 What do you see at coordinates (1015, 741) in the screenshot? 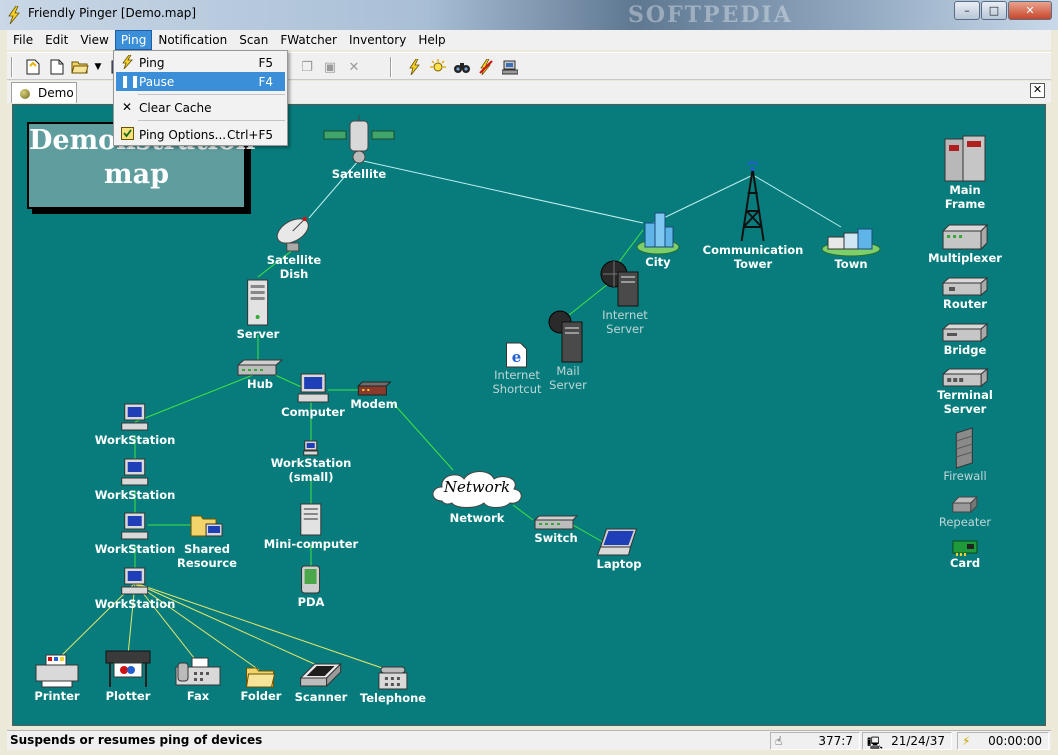
I see `status-timer: 00:00:00` at bounding box center [1015, 741].